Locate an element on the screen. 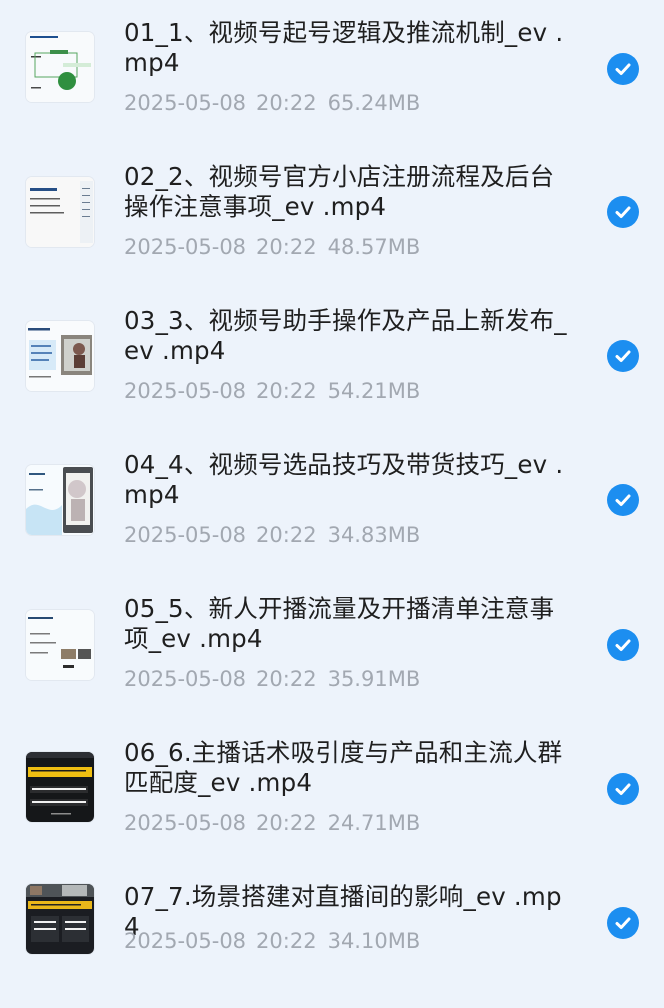 The image size is (664, 1008). file-name: 05_5、新人开播流量及开播清单注意事项_ev .mp4 is located at coordinates (349, 624).